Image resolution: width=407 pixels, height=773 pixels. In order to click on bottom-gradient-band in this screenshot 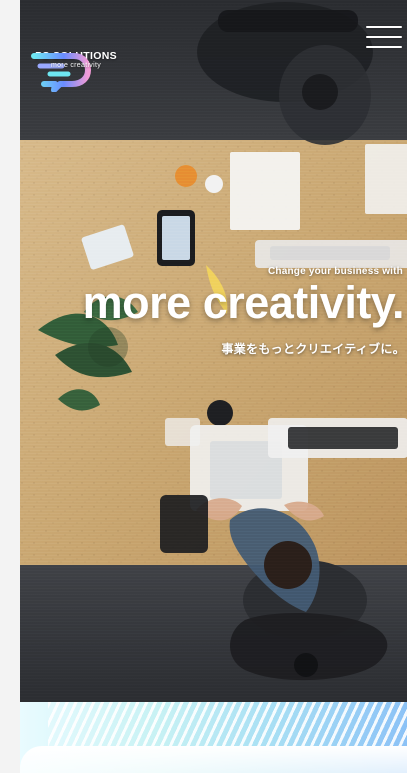, I will do `click(213, 737)`.